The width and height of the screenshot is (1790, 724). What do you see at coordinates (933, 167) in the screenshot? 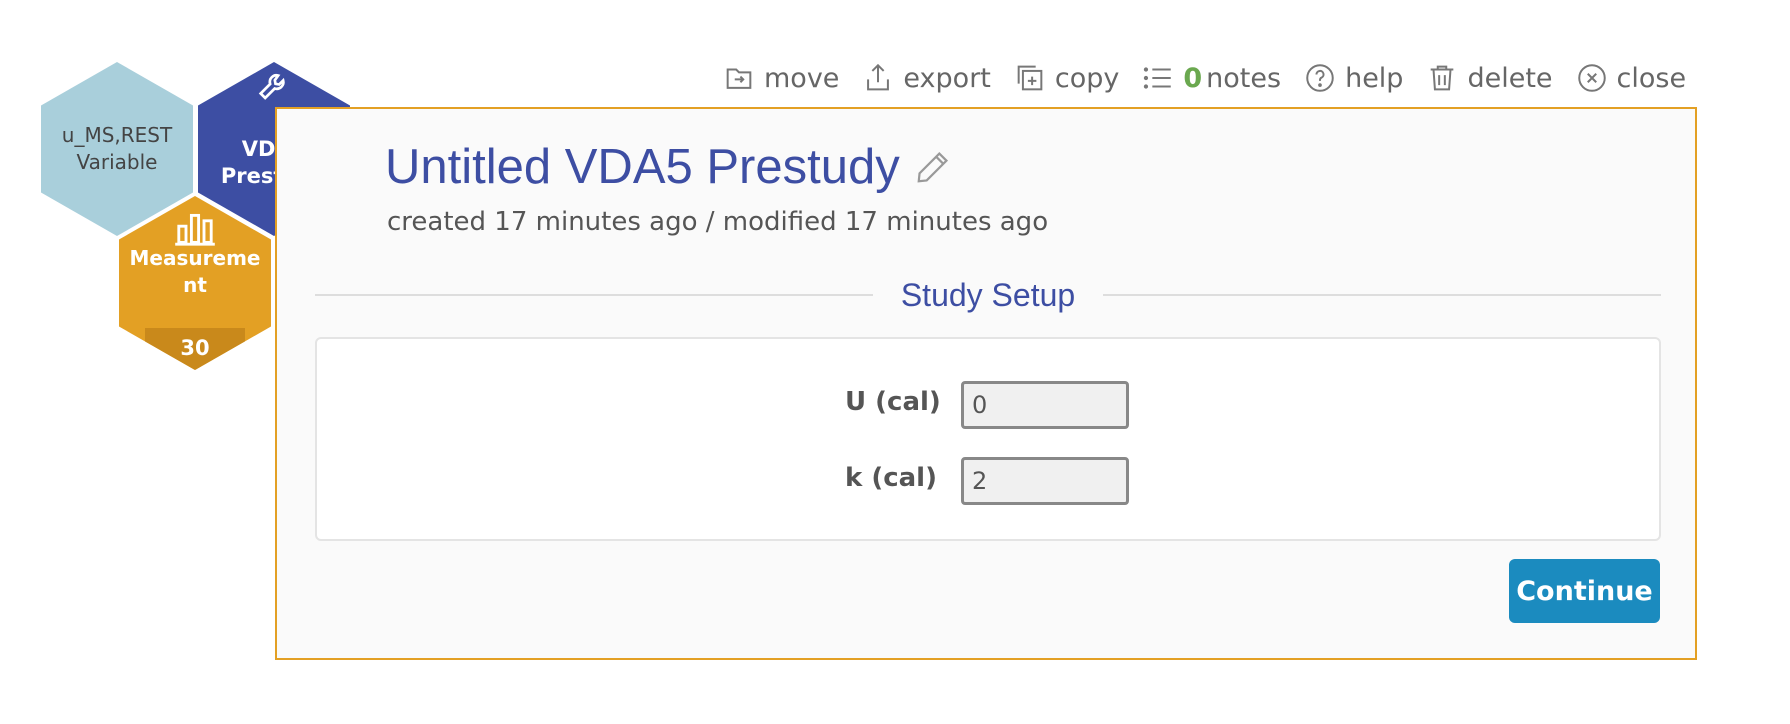
I see `pencil-icon` at bounding box center [933, 167].